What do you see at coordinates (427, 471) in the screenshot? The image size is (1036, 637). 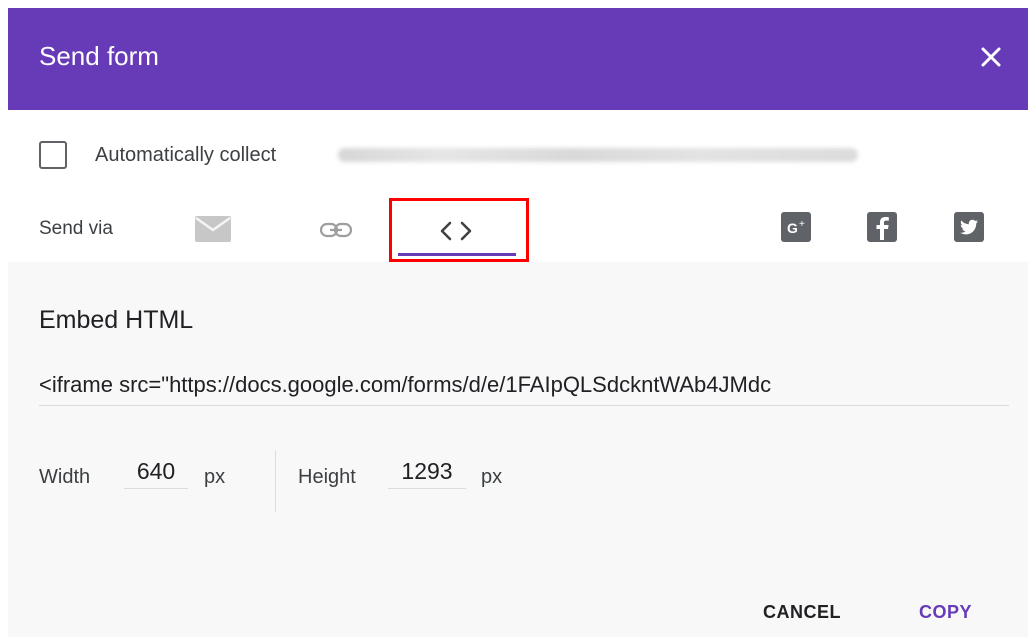 I see `height-input` at bounding box center [427, 471].